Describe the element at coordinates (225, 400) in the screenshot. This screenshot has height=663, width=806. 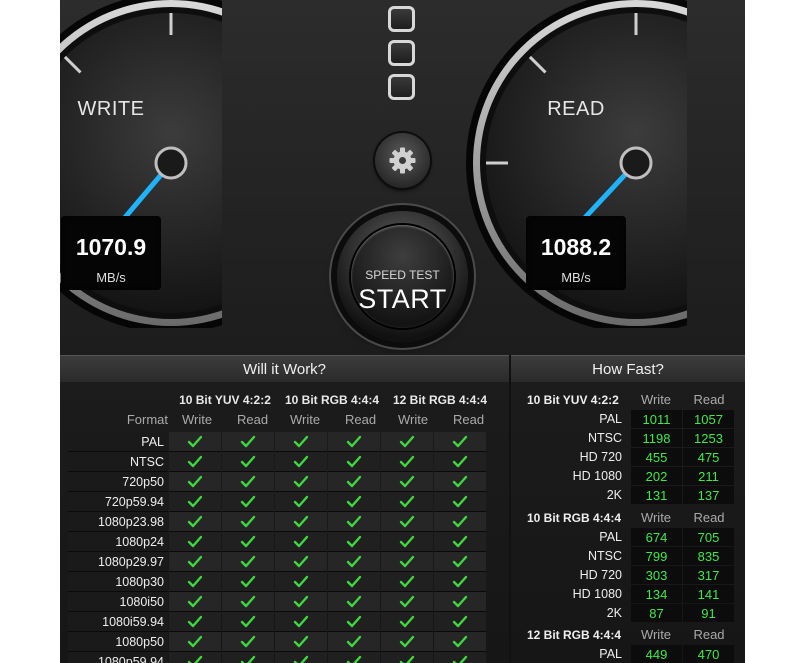
I see `group-header: 10 Bit YUV 4:2:2` at that location.